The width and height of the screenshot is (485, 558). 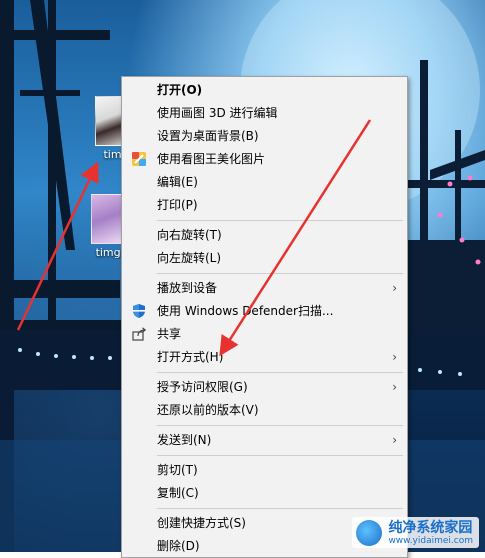 What do you see at coordinates (264, 205) in the screenshot?
I see `menu-item-print: 打印(P)` at bounding box center [264, 205].